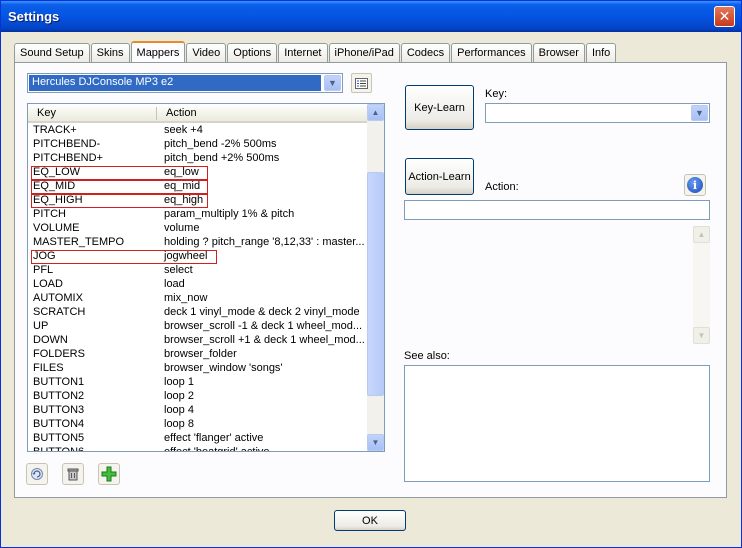  I want to click on action-learn-label: Action-Learn, so click(439, 176).